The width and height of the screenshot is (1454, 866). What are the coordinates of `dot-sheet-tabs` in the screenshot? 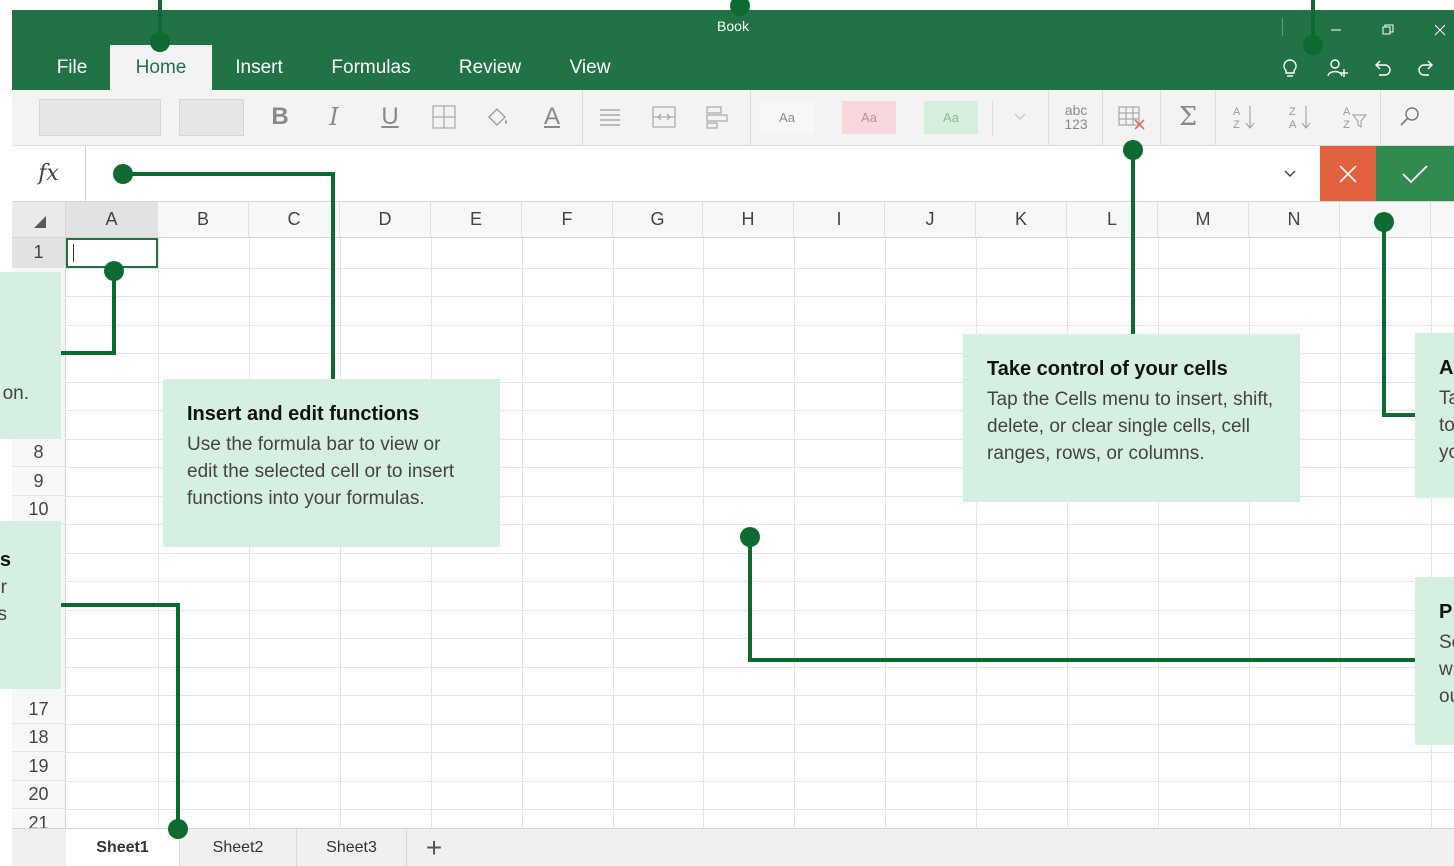 It's located at (178, 829).